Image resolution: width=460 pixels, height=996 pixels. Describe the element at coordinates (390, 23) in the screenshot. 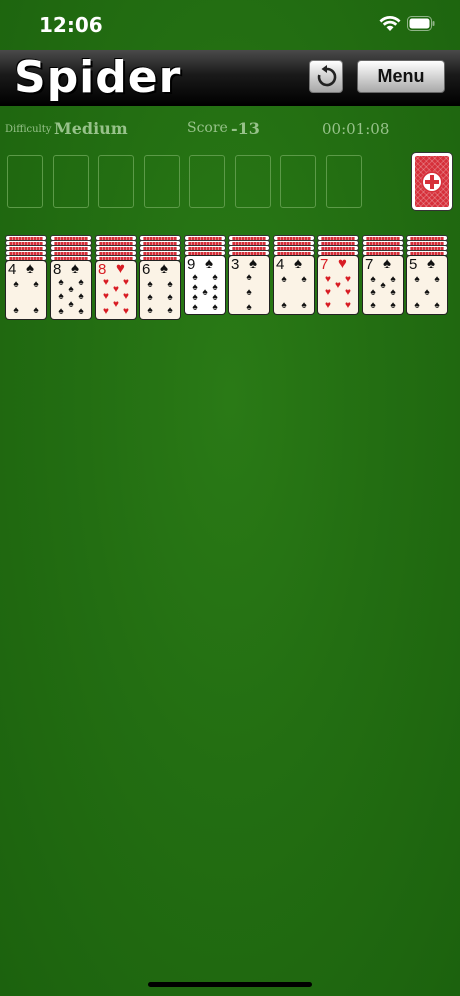

I see `wifi-icon` at that location.